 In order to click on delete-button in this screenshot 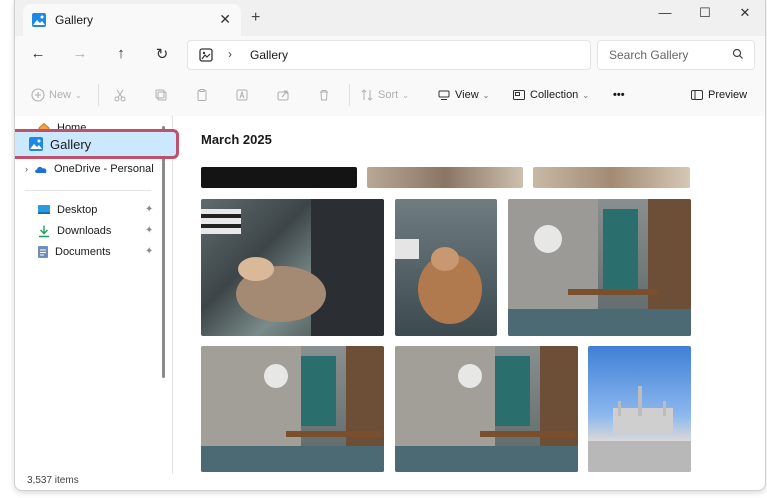, I will do `click(324, 95)`.